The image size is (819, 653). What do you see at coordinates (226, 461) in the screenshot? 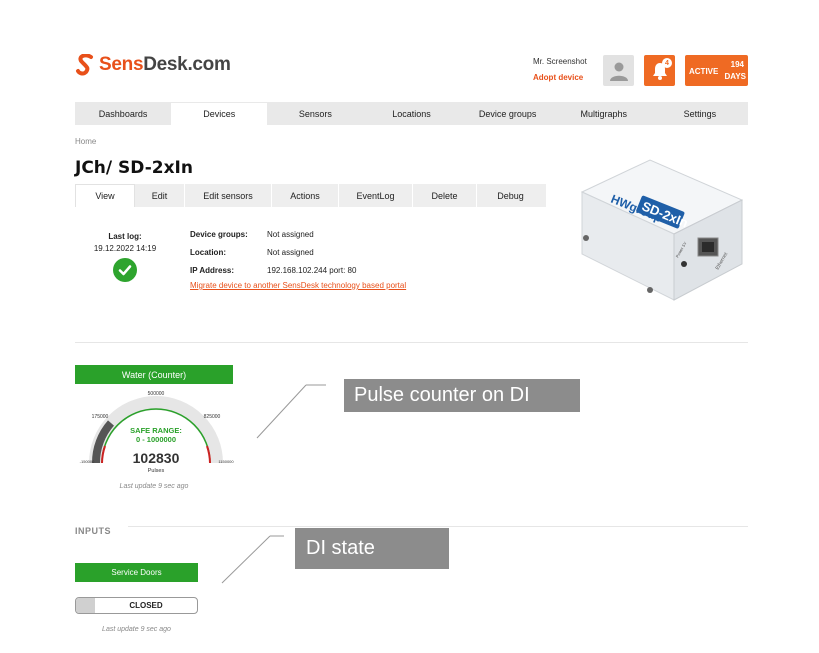
I see `svg-text: 1150000` at bounding box center [226, 461].